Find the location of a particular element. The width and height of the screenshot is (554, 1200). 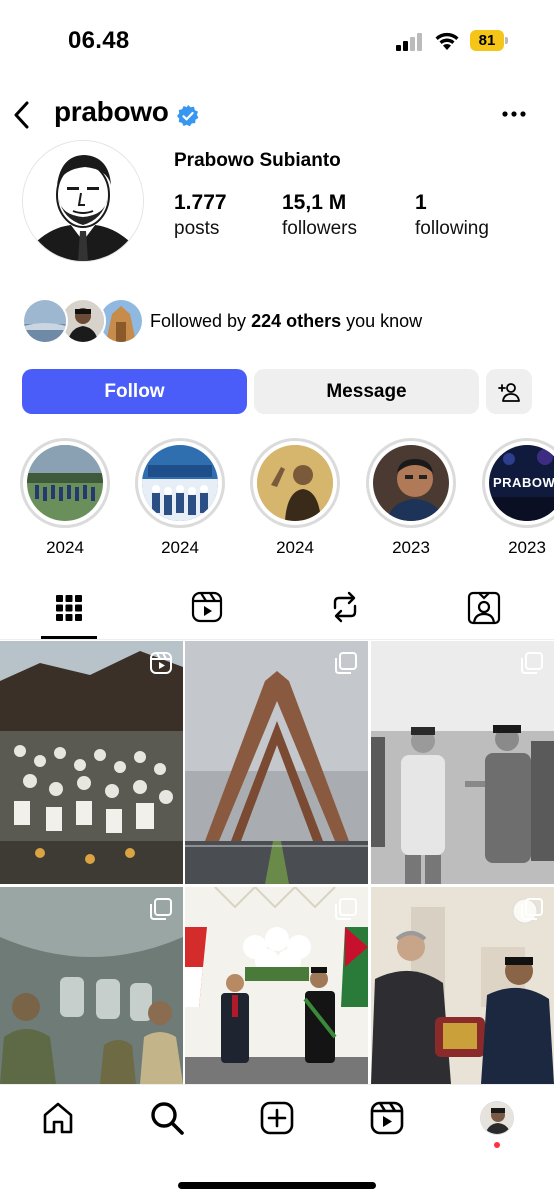

suggested-users-button is located at coordinates (509, 391).